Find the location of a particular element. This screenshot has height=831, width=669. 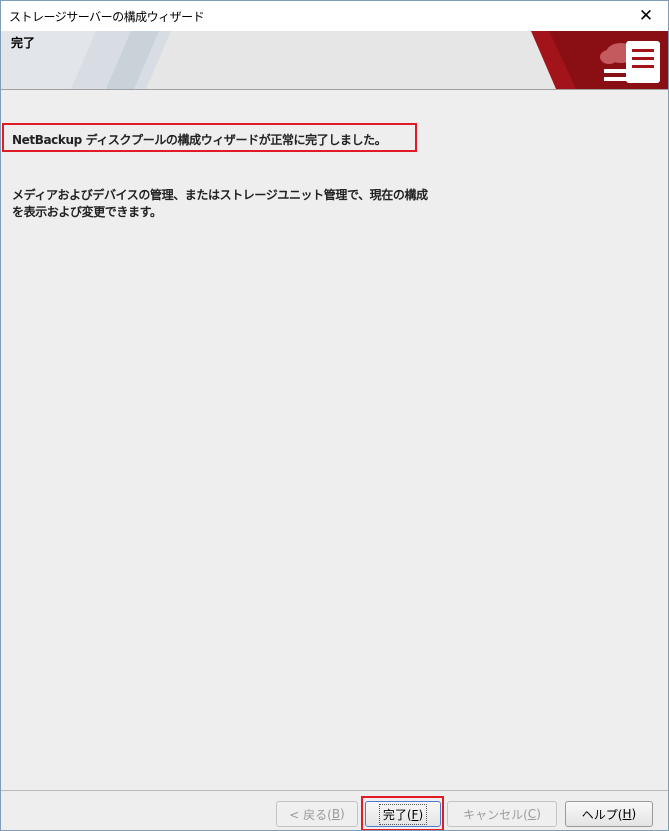

cancel-button: キャンセル(C) is located at coordinates (502, 814).